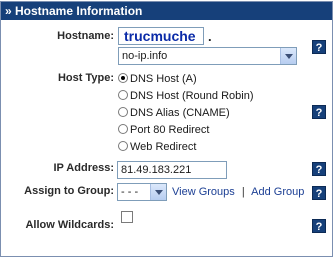 This screenshot has height=260, width=335. Describe the element at coordinates (85, 36) in the screenshot. I see `hostname-label: Hostname:` at that location.